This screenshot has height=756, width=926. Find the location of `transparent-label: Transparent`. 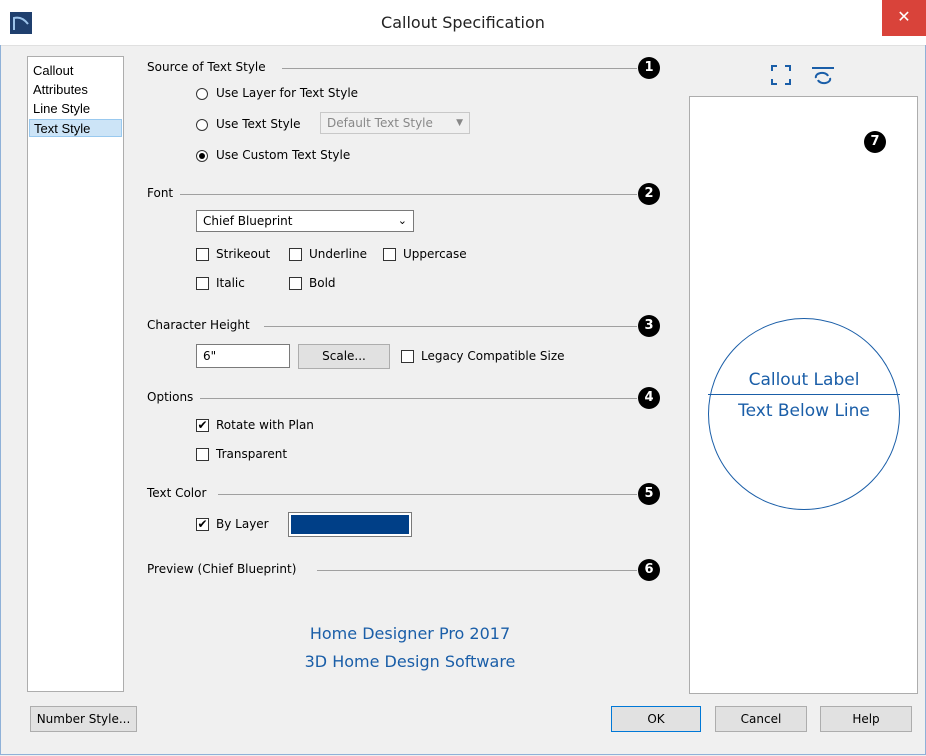

transparent-label: Transparent is located at coordinates (252, 454).